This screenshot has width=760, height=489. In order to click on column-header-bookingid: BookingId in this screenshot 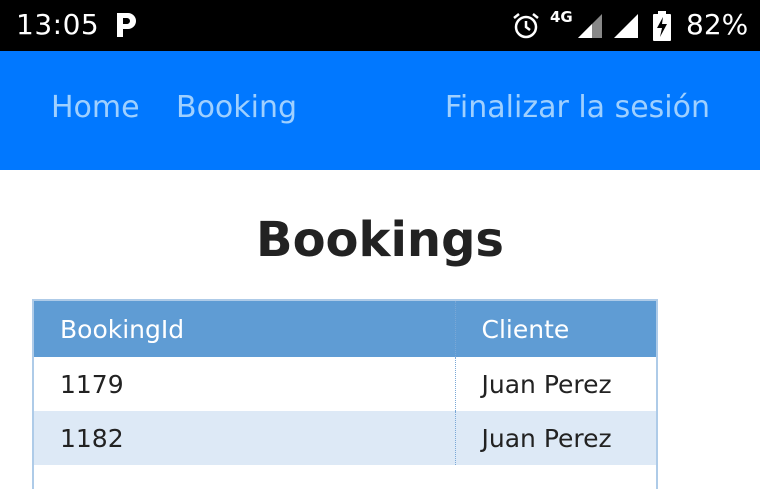, I will do `click(244, 329)`.